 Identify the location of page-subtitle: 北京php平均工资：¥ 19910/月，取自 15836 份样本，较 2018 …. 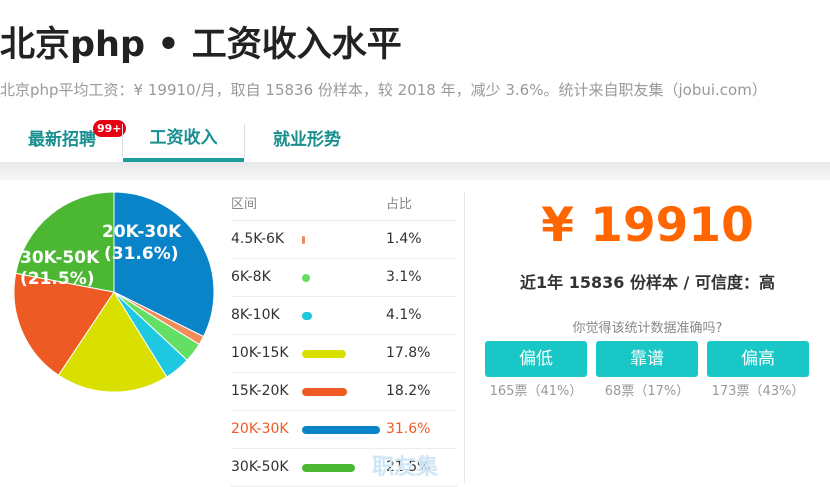
(383, 90).